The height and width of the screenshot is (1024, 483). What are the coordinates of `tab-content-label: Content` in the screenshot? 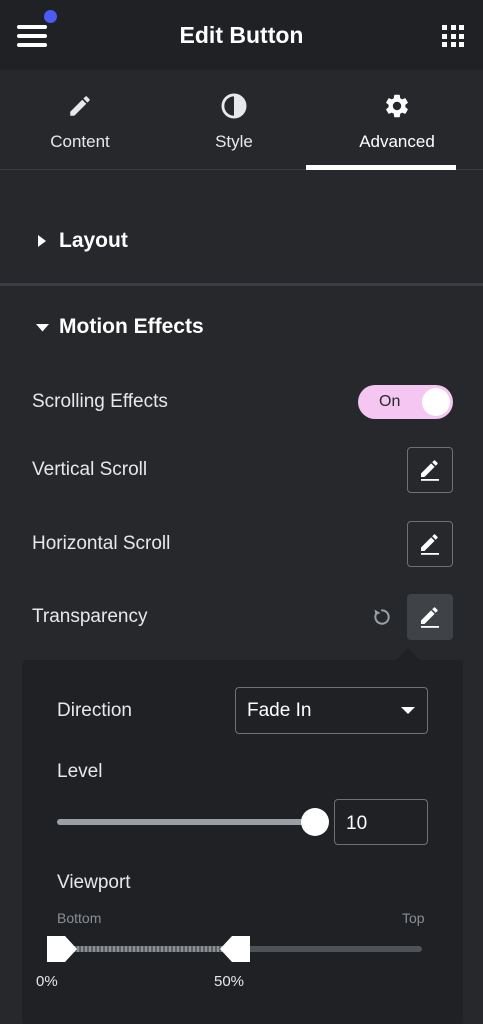 It's located at (80, 141).